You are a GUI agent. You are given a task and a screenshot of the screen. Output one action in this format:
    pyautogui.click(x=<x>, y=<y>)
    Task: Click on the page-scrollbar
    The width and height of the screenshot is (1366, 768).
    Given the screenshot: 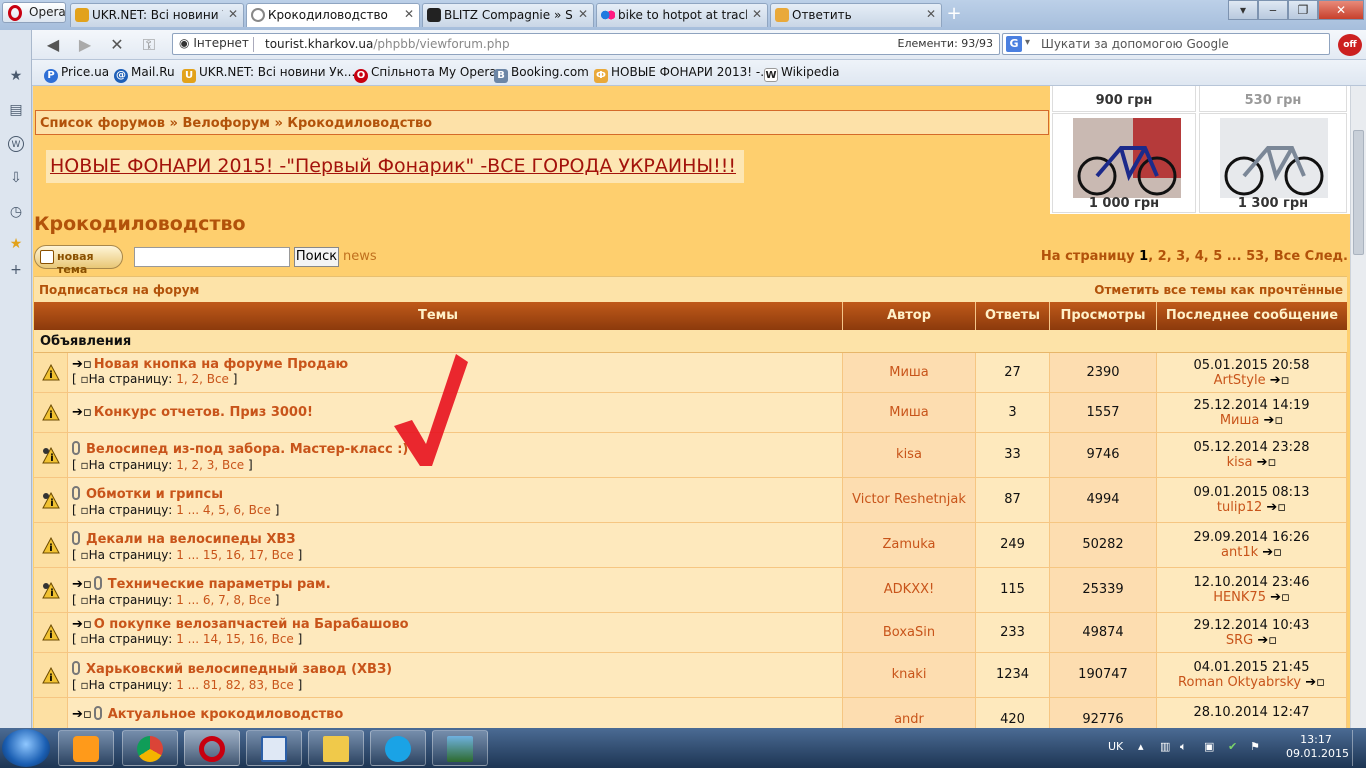 What is the action you would take?
    pyautogui.click(x=1358, y=407)
    